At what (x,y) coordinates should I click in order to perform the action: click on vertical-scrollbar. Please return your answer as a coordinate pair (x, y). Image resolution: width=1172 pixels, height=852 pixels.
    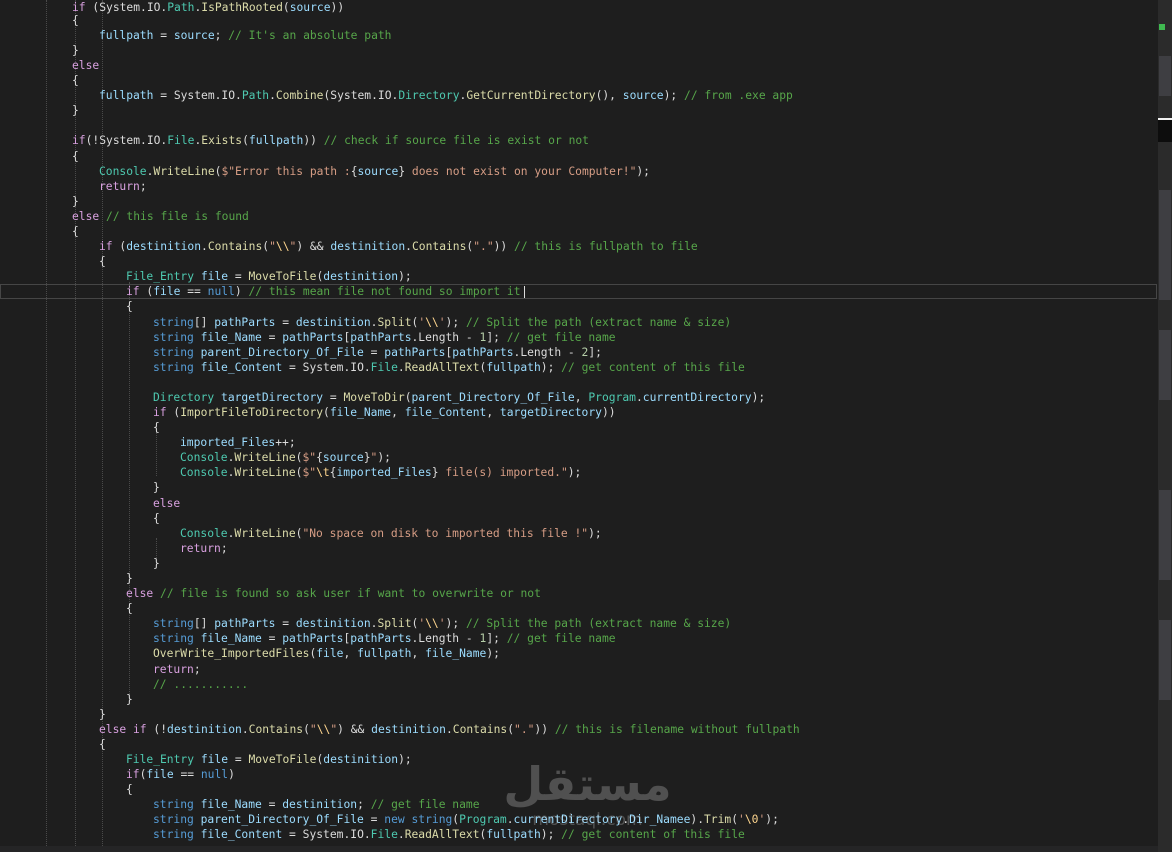
    Looking at the image, I should click on (1165, 426).